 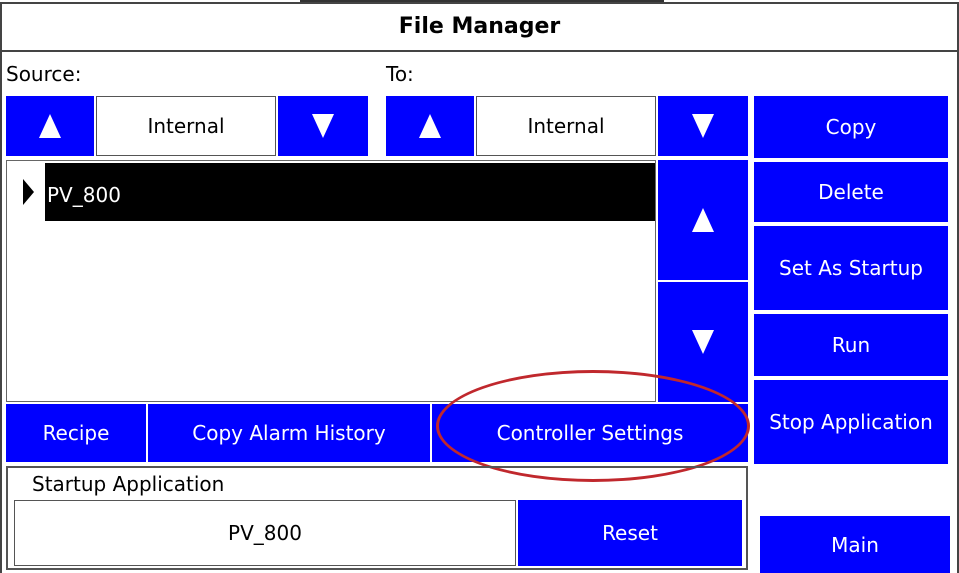 I want to click on recipe-button: Recipe, so click(x=76, y=433).